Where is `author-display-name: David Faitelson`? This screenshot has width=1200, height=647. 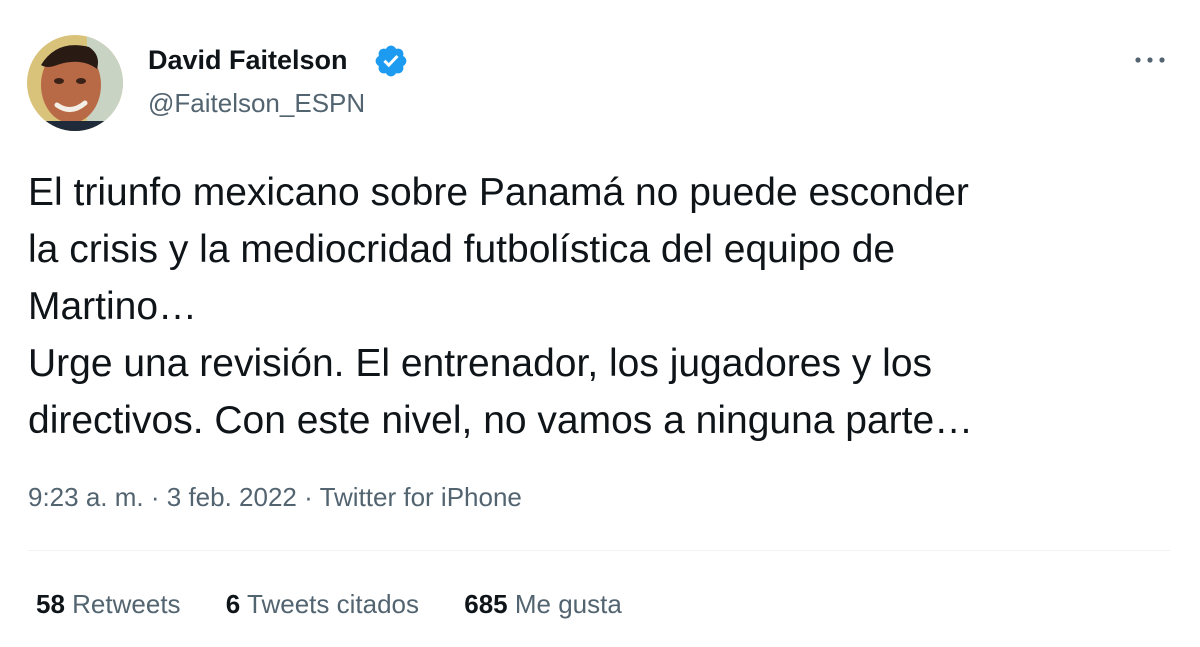 author-display-name: David Faitelson is located at coordinates (248, 60).